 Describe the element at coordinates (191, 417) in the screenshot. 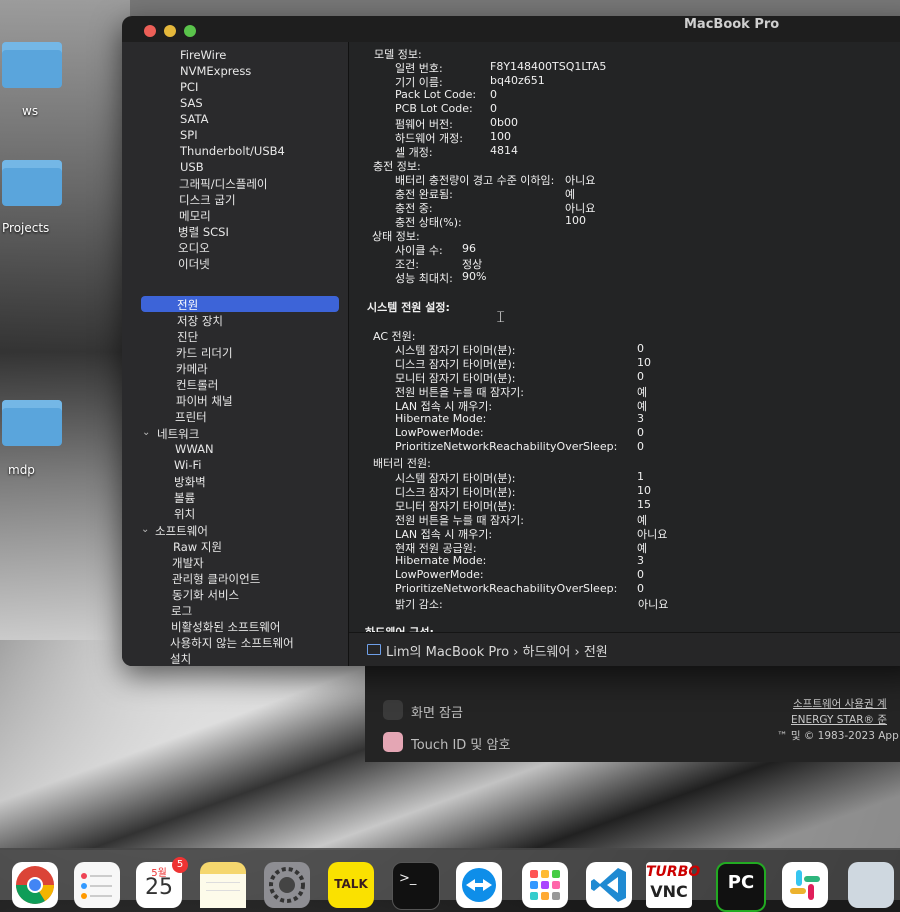

I see `sidebar-item-printers: 프린터` at that location.